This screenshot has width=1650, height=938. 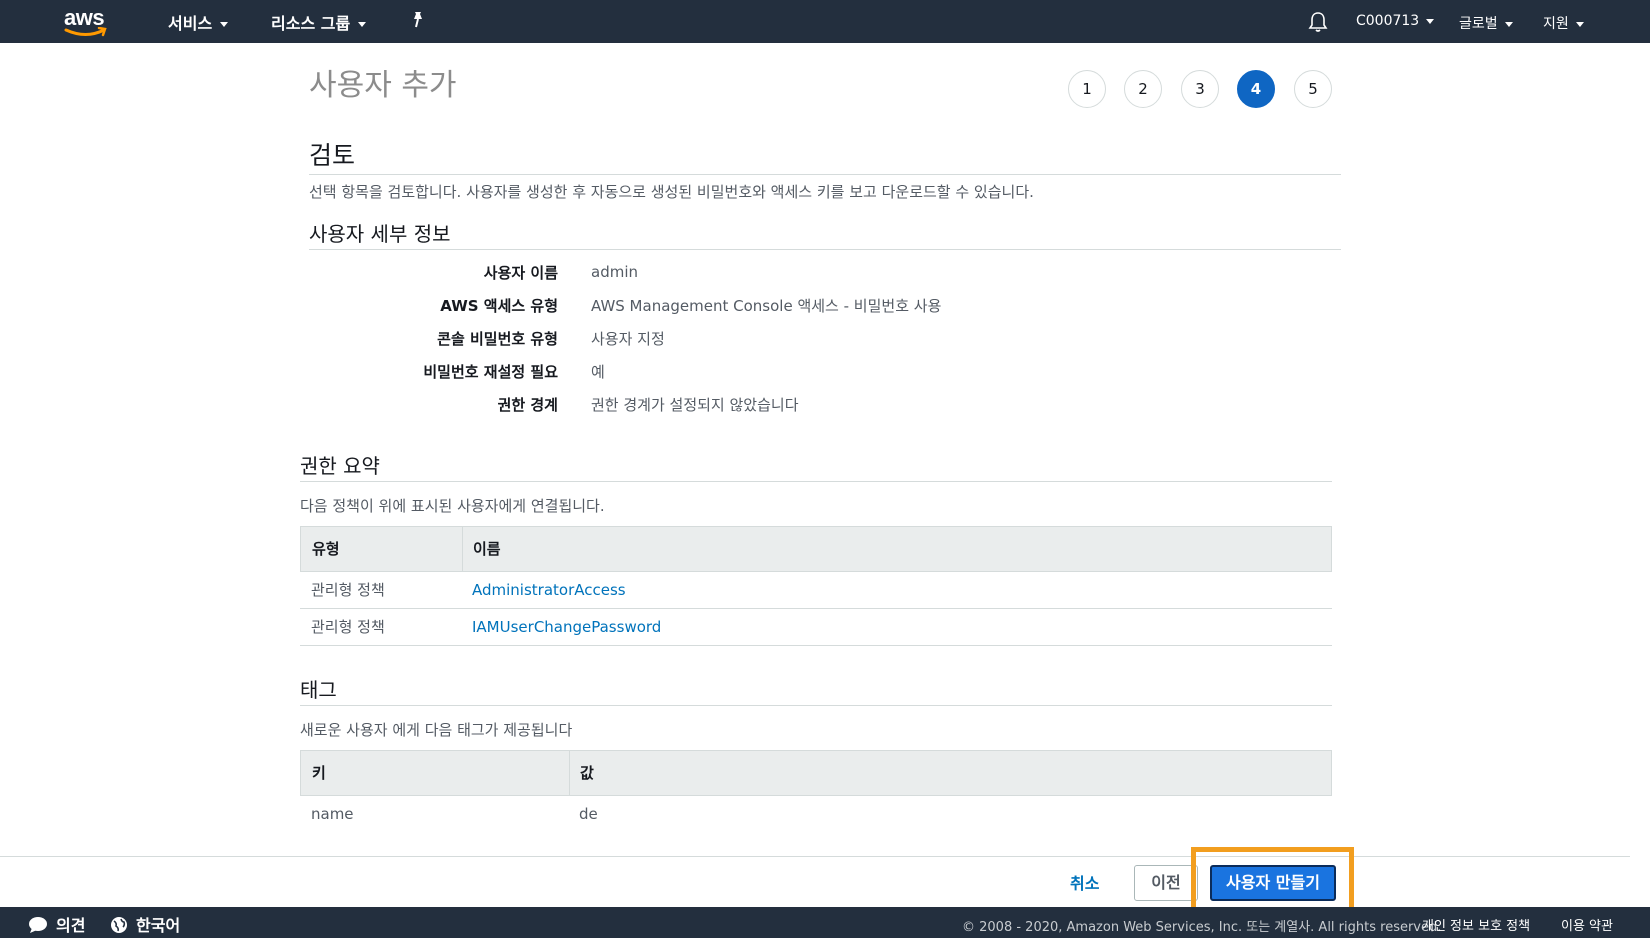 What do you see at coordinates (1478, 24) in the screenshot?
I see `region-label: 글로벌` at bounding box center [1478, 24].